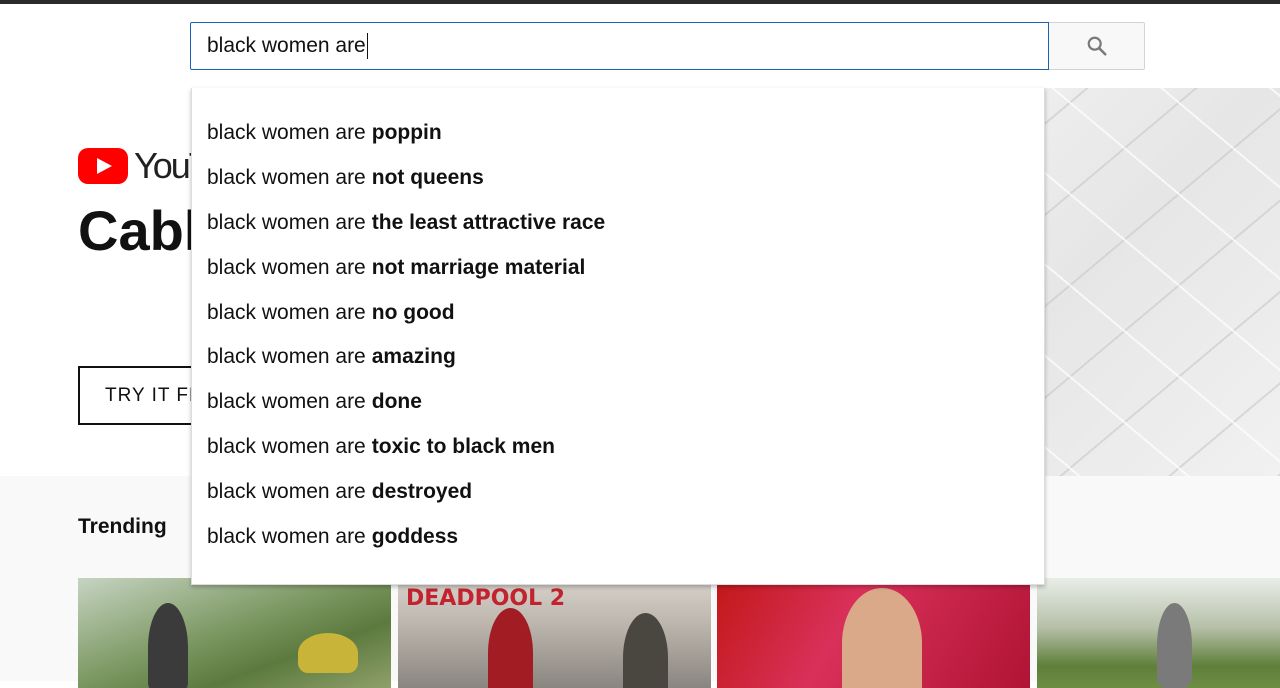 Image resolution: width=1280 pixels, height=688 pixels. I want to click on suggestion-item: black women are goddess, so click(618, 536).